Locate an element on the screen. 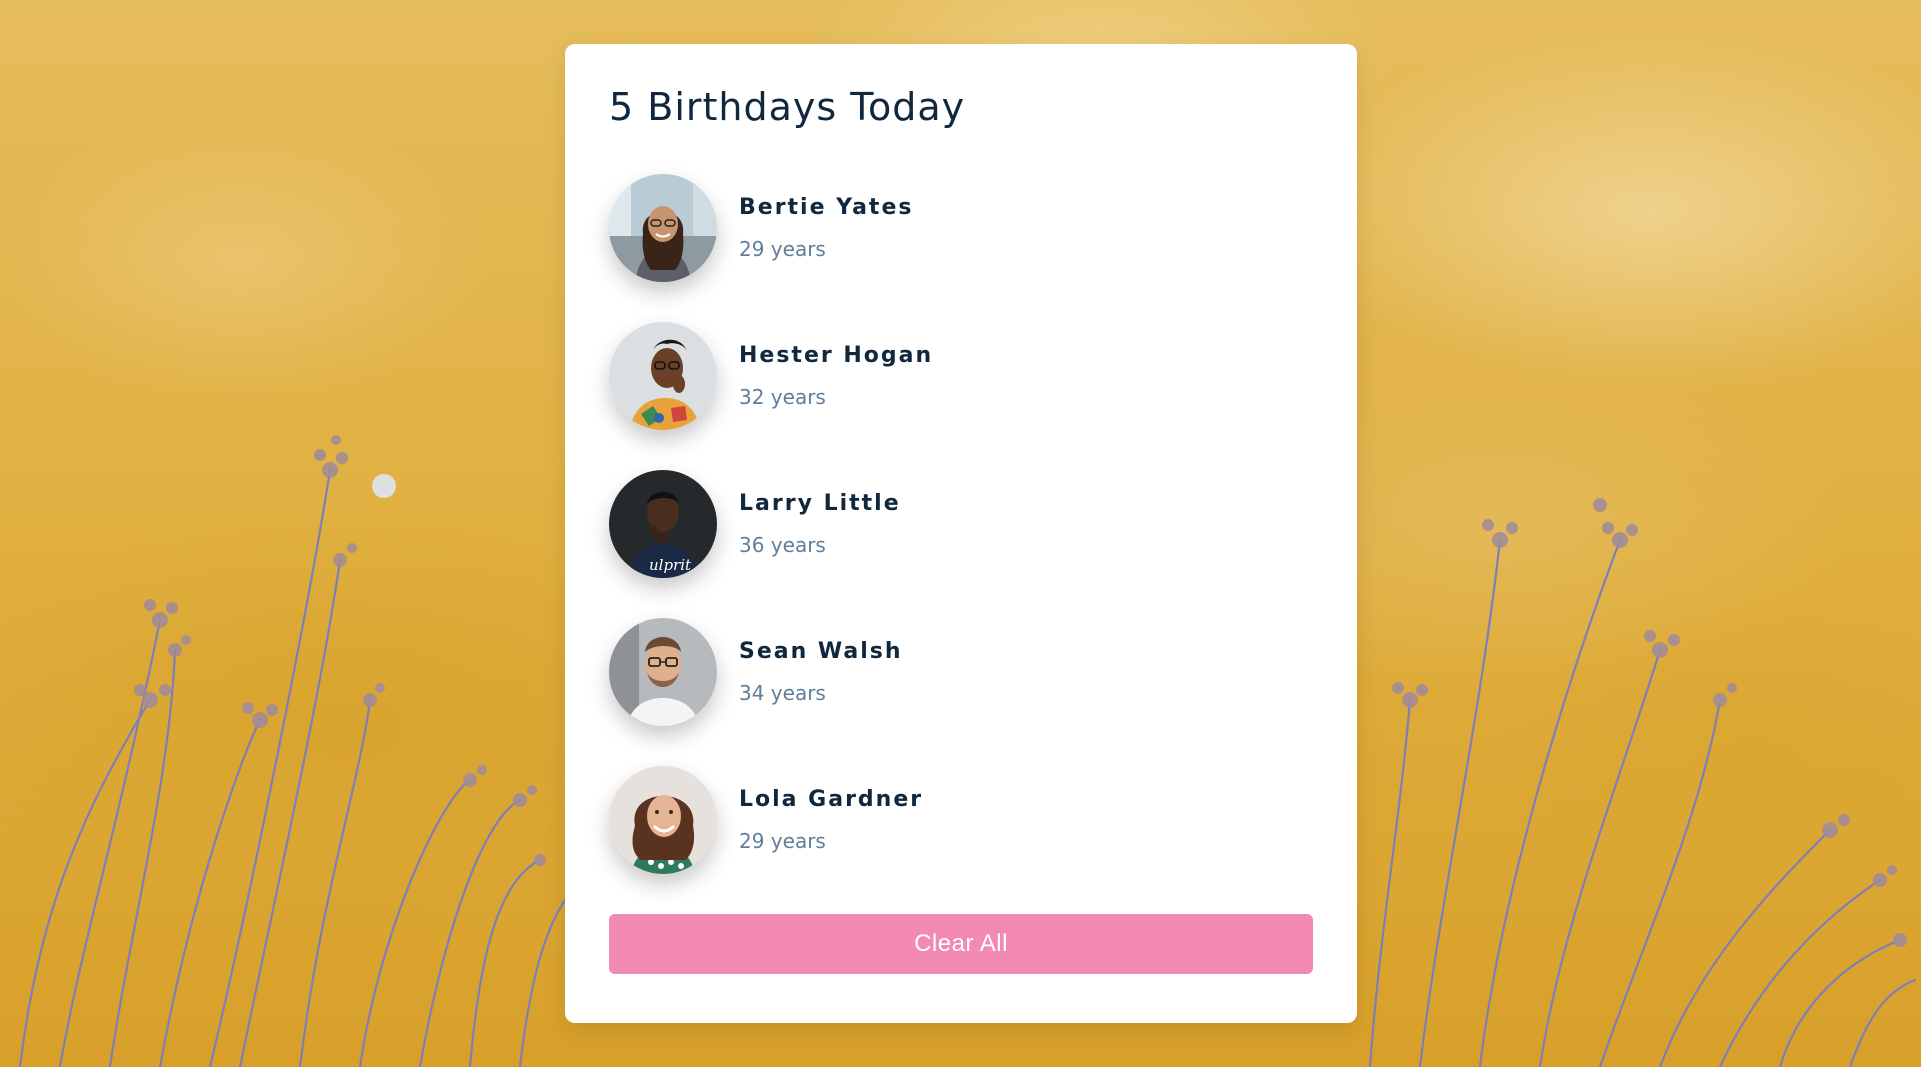 This screenshot has height=1067, width=1921. person-info: Hester Hogan 32 years is located at coordinates (836, 376).